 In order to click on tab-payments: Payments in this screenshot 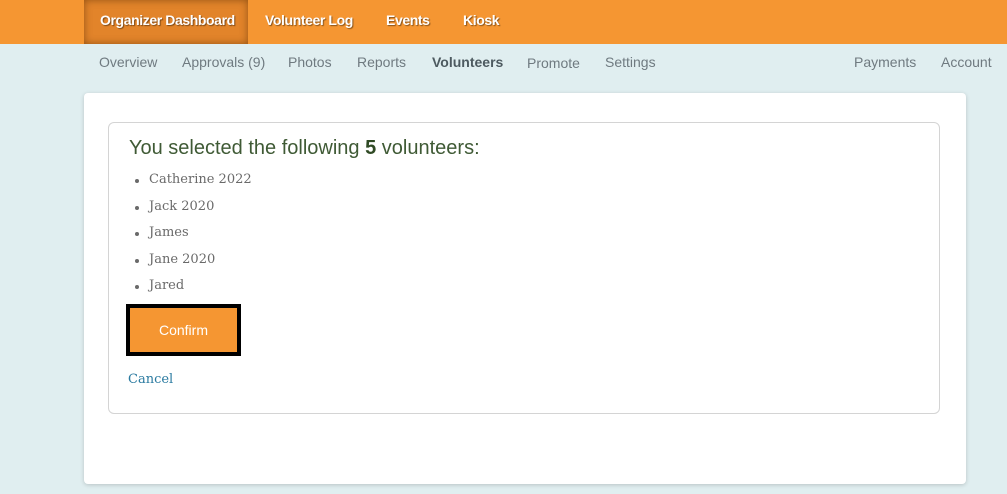, I will do `click(885, 62)`.